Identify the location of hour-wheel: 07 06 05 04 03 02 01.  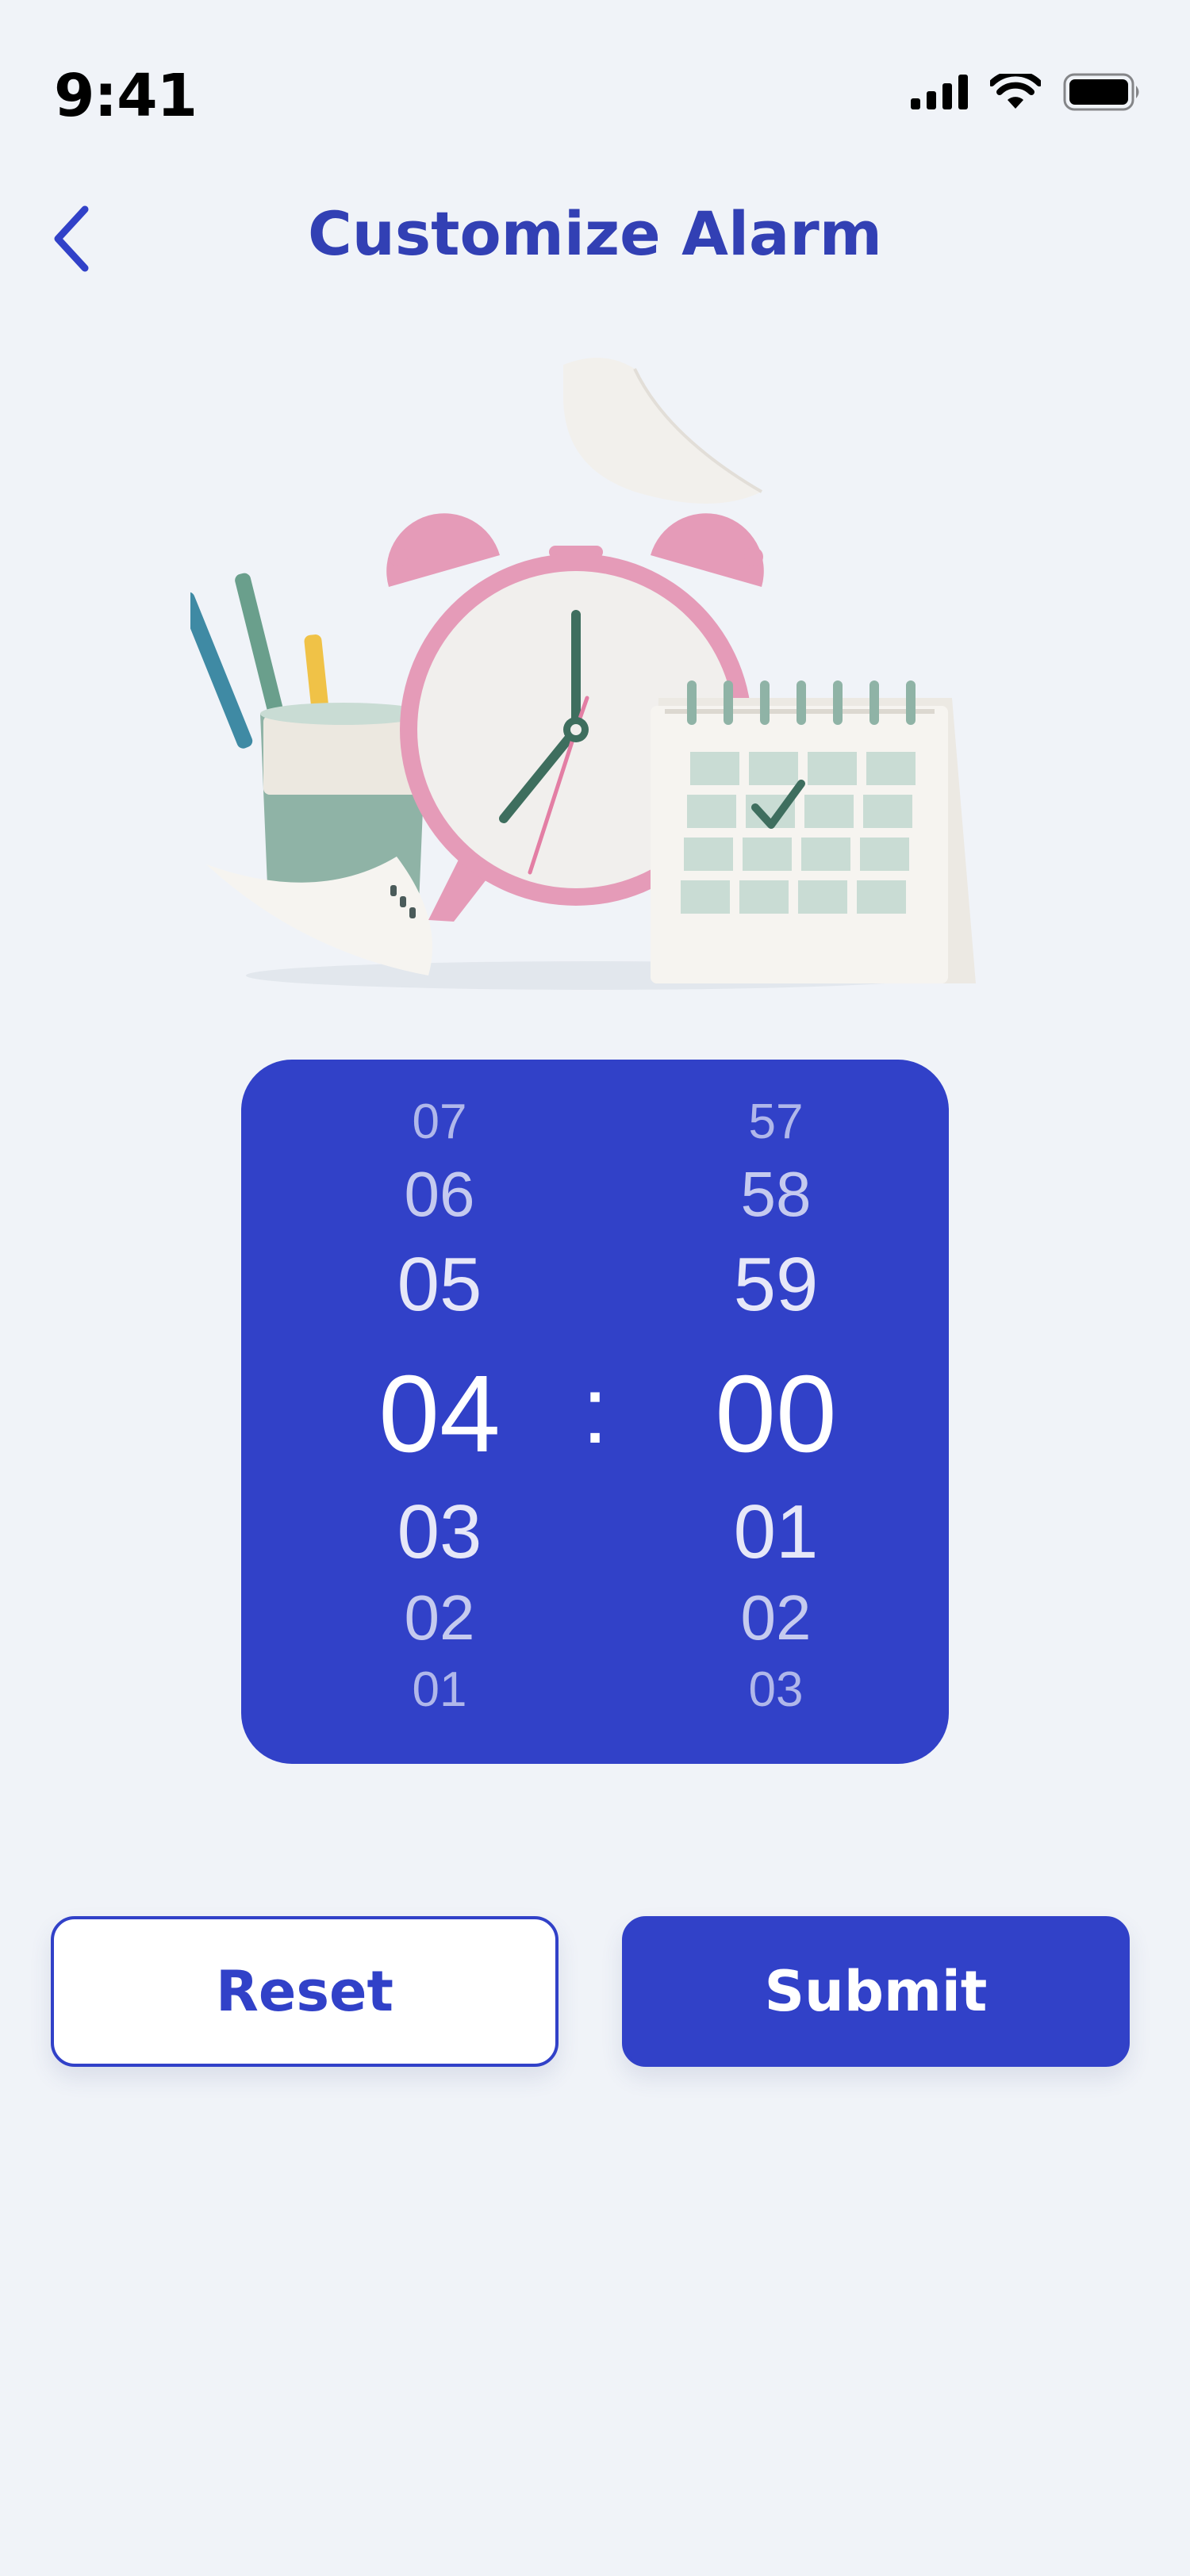
(440, 1412).